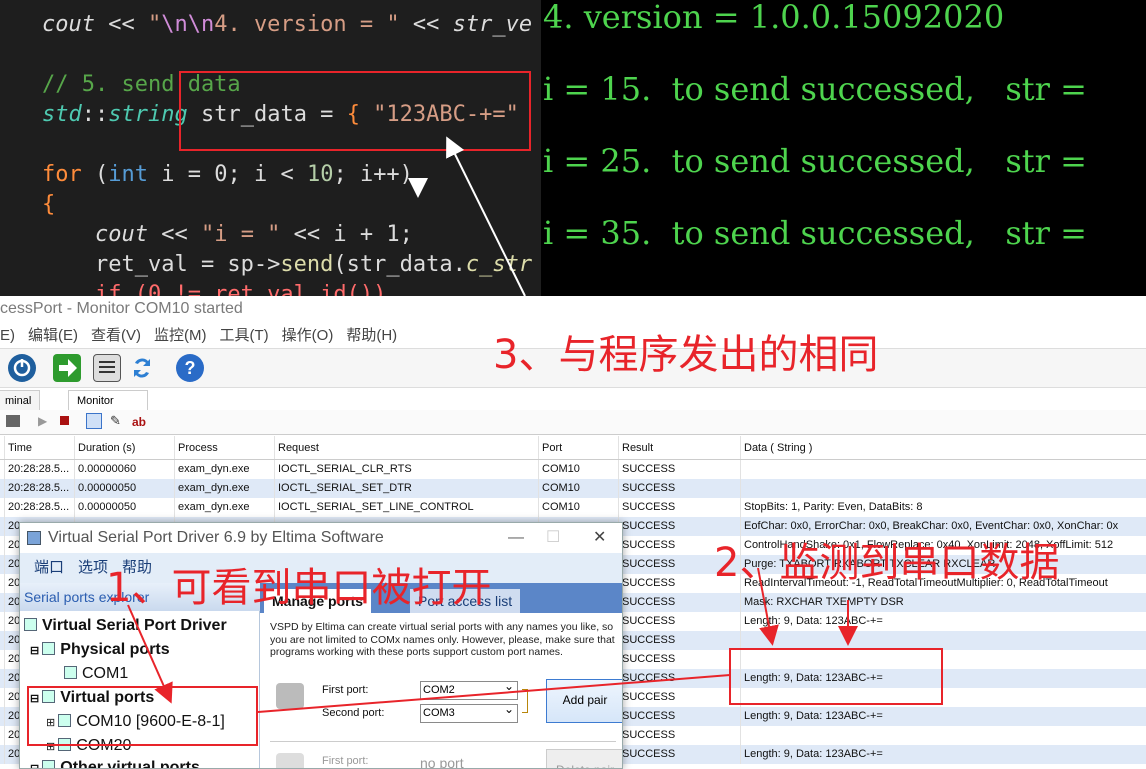 The image size is (1146, 769). What do you see at coordinates (115, 421) in the screenshot?
I see `edit-icon: ✎` at bounding box center [115, 421].